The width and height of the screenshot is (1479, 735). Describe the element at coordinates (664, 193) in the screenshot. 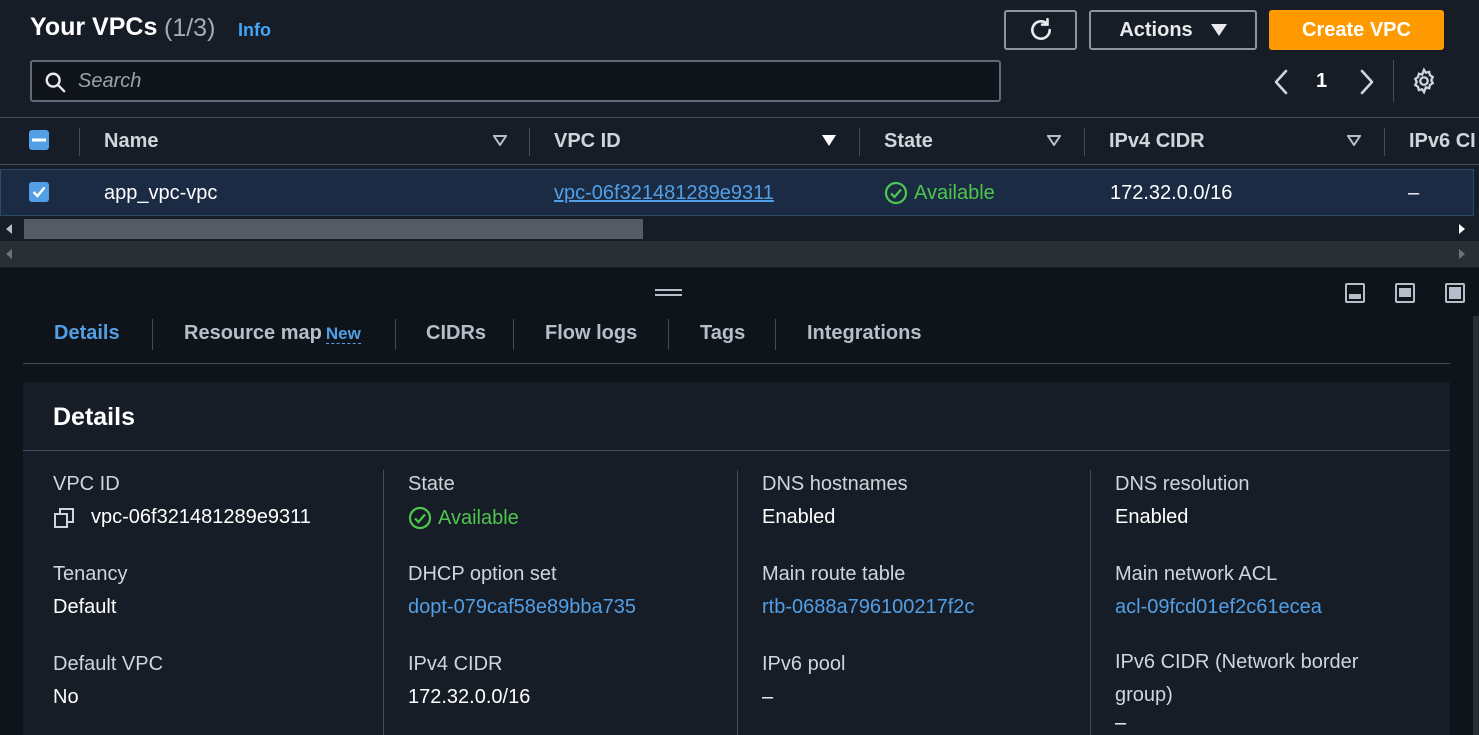

I see `vpc-id-link: vpc-06f321481289e9311` at that location.